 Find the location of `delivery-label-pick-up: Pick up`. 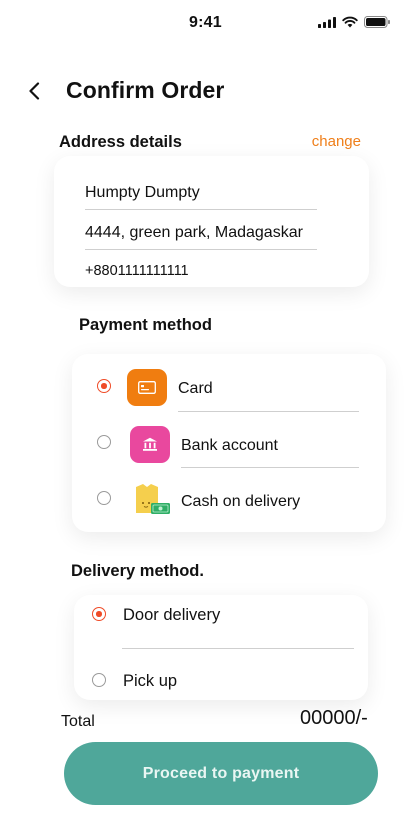

delivery-label-pick-up: Pick up is located at coordinates (150, 681).